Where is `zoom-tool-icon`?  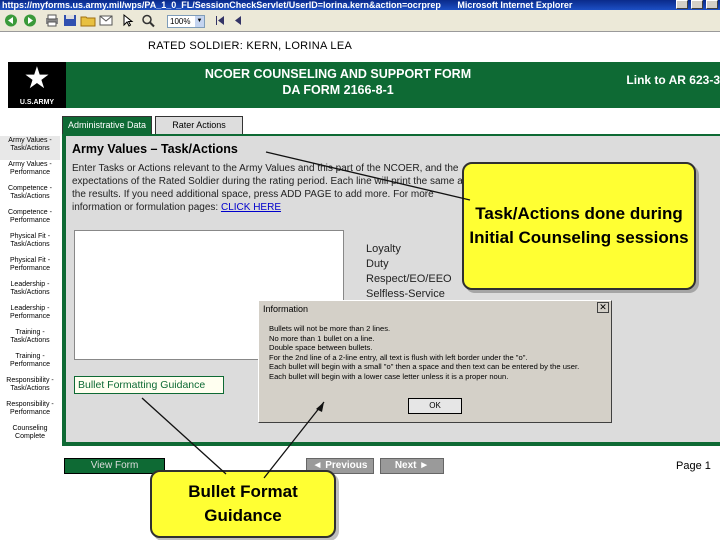 zoom-tool-icon is located at coordinates (148, 20).